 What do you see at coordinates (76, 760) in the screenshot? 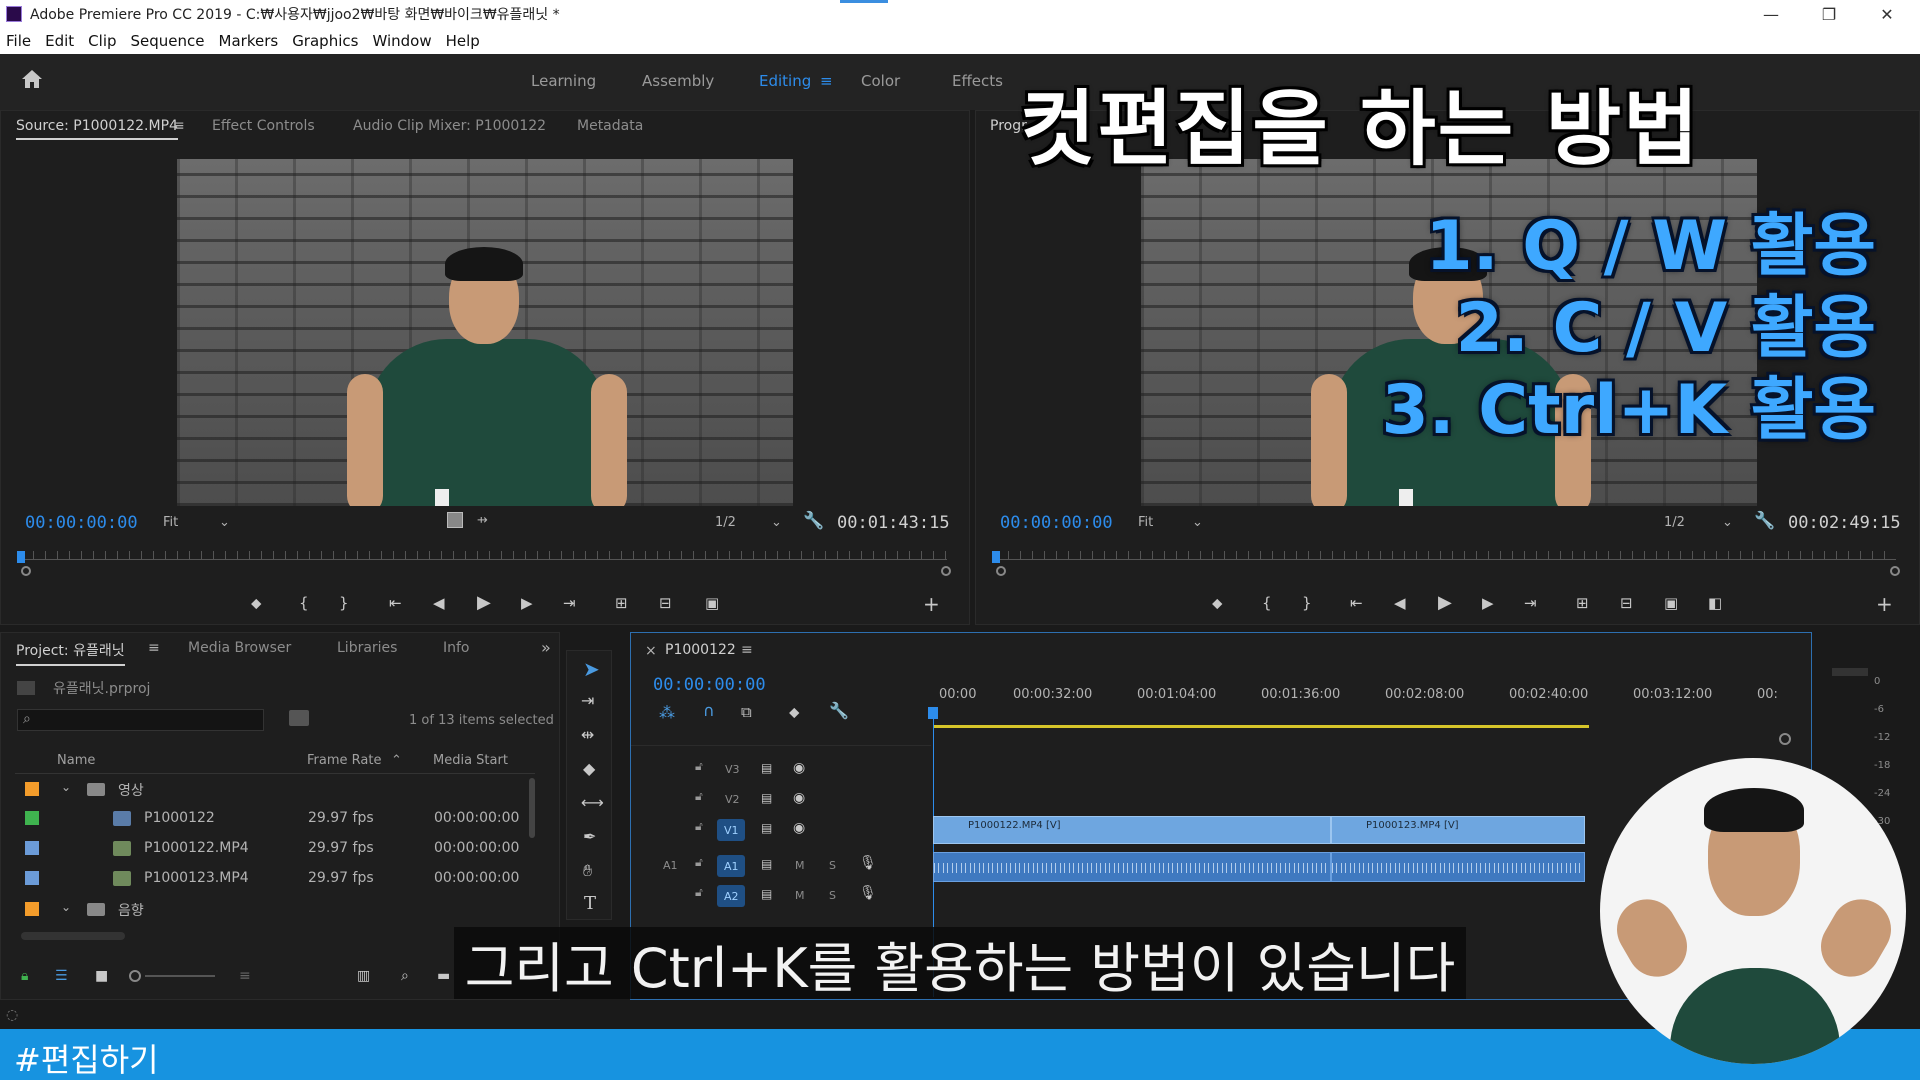
I see `column-name-header: Name` at bounding box center [76, 760].